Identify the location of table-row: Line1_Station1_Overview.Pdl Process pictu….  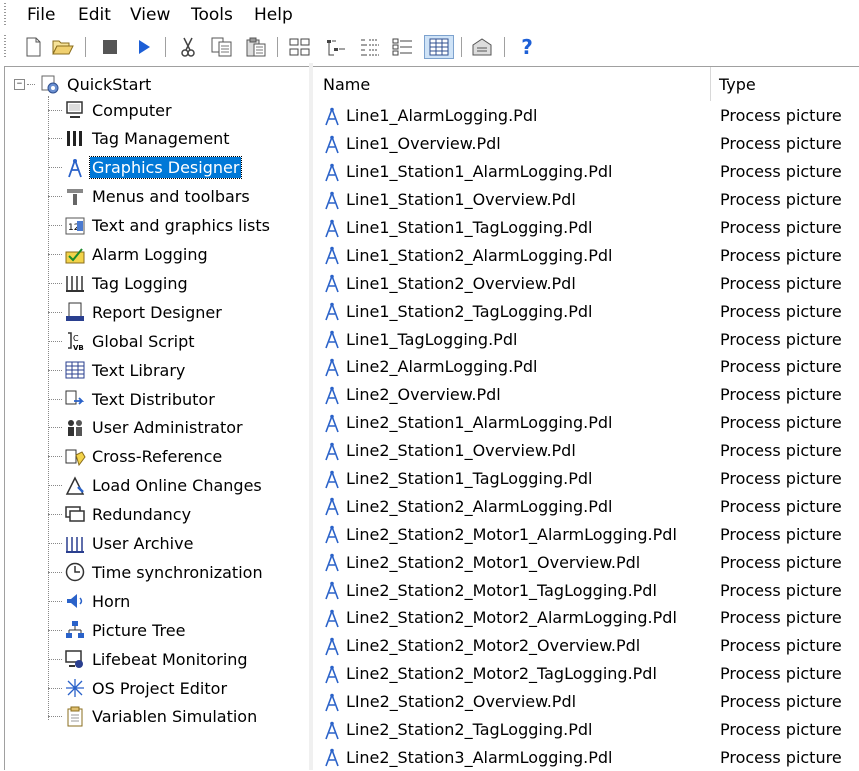
(586, 200).